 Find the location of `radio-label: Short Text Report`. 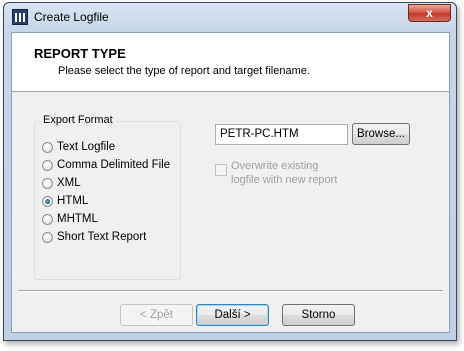

radio-label: Short Text Report is located at coordinates (102, 237).